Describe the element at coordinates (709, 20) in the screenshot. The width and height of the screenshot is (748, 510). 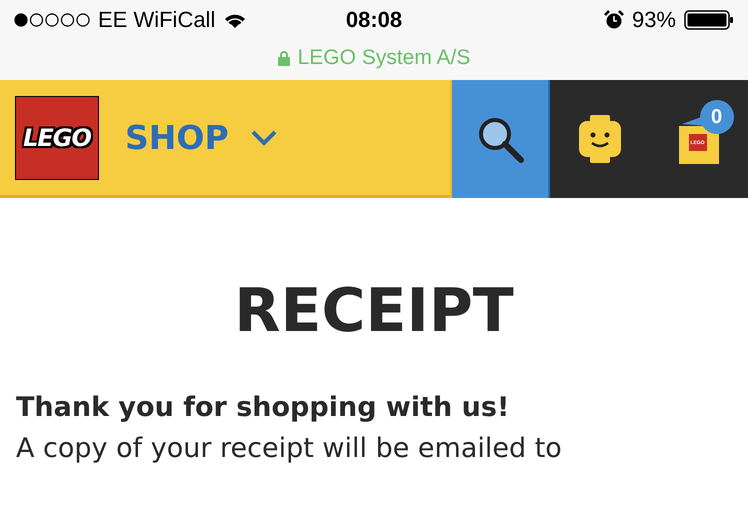
I see `battery-icon` at that location.